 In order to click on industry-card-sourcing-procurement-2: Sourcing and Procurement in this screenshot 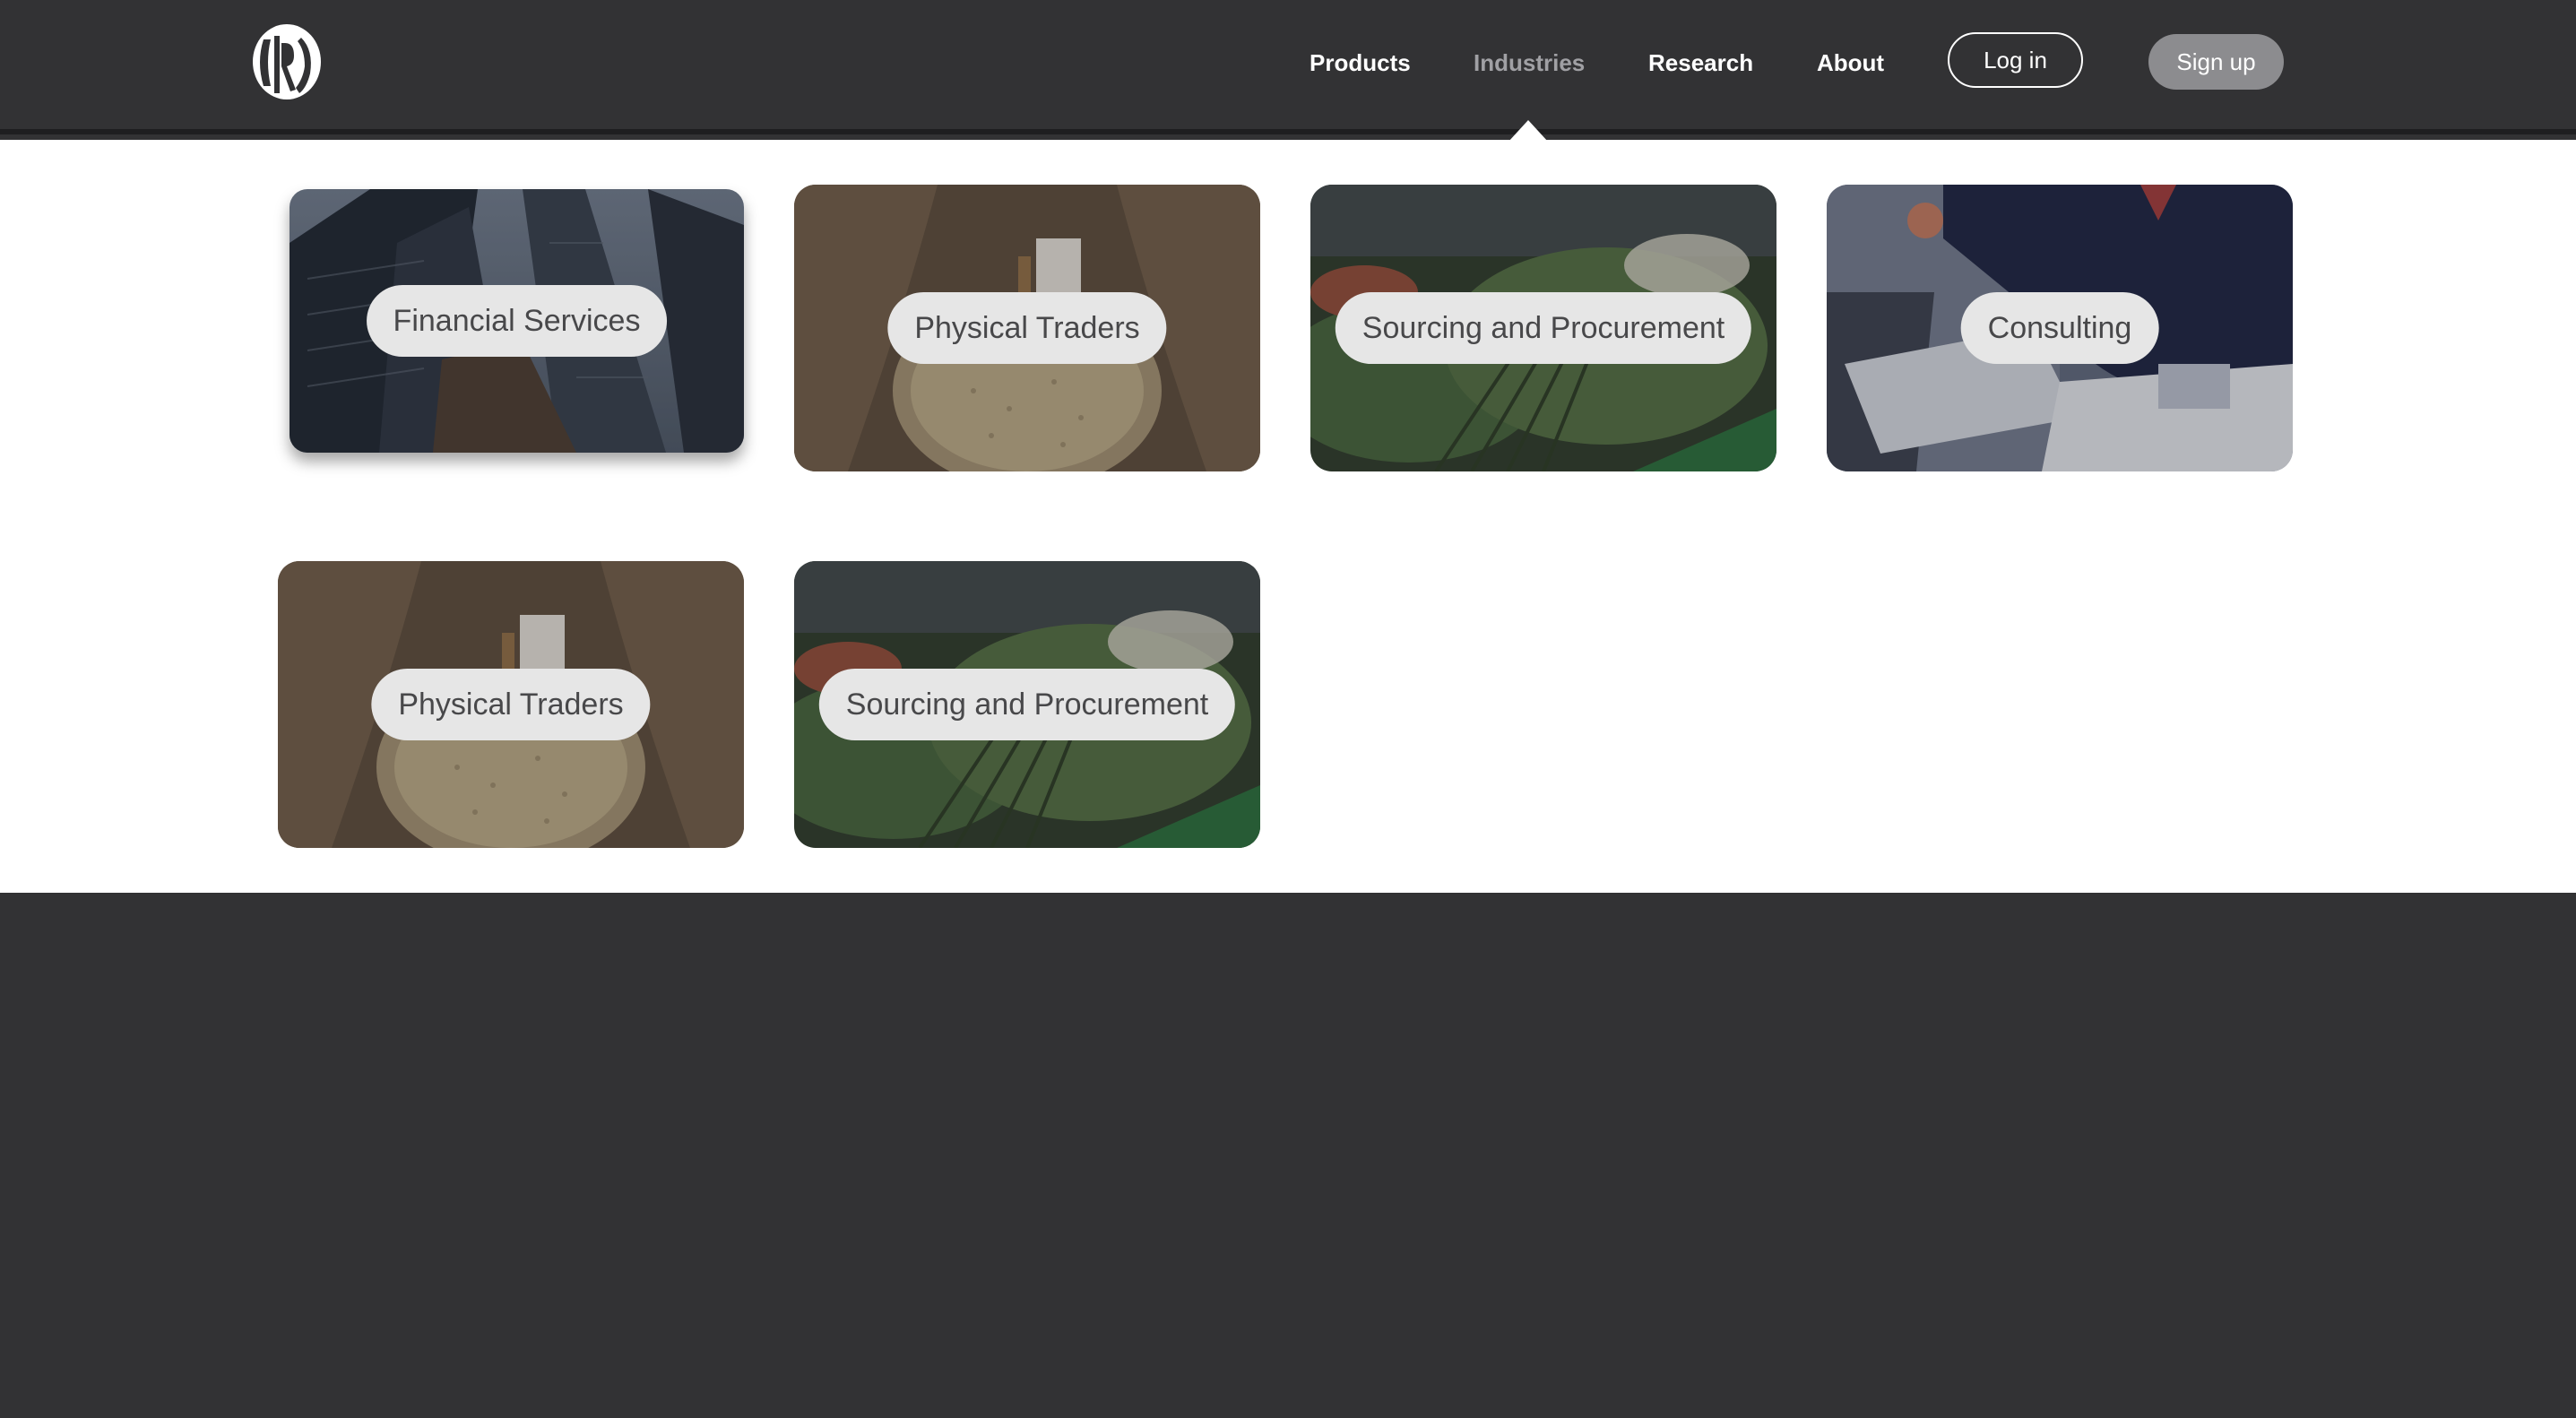, I will do `click(1027, 705)`.